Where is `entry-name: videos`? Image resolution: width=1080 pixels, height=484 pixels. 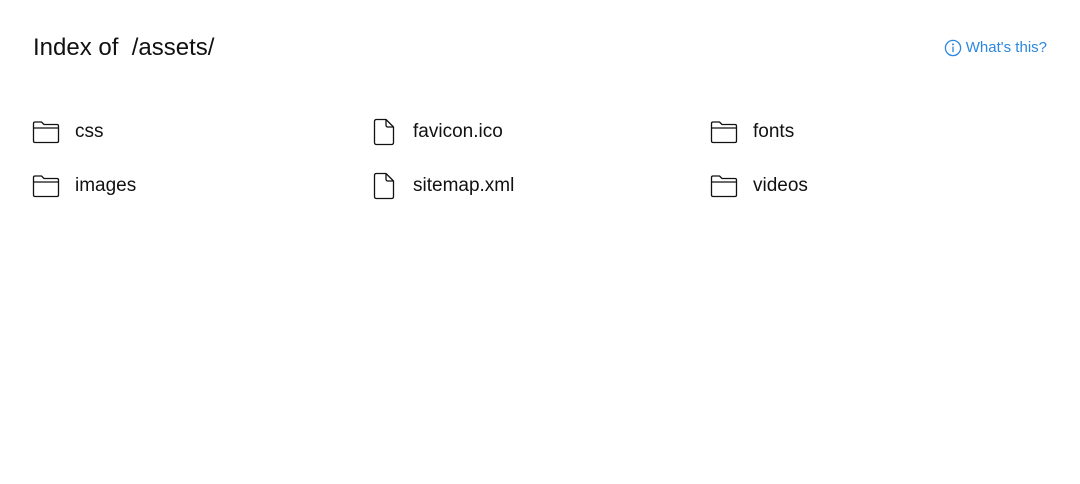
entry-name: videos is located at coordinates (780, 185).